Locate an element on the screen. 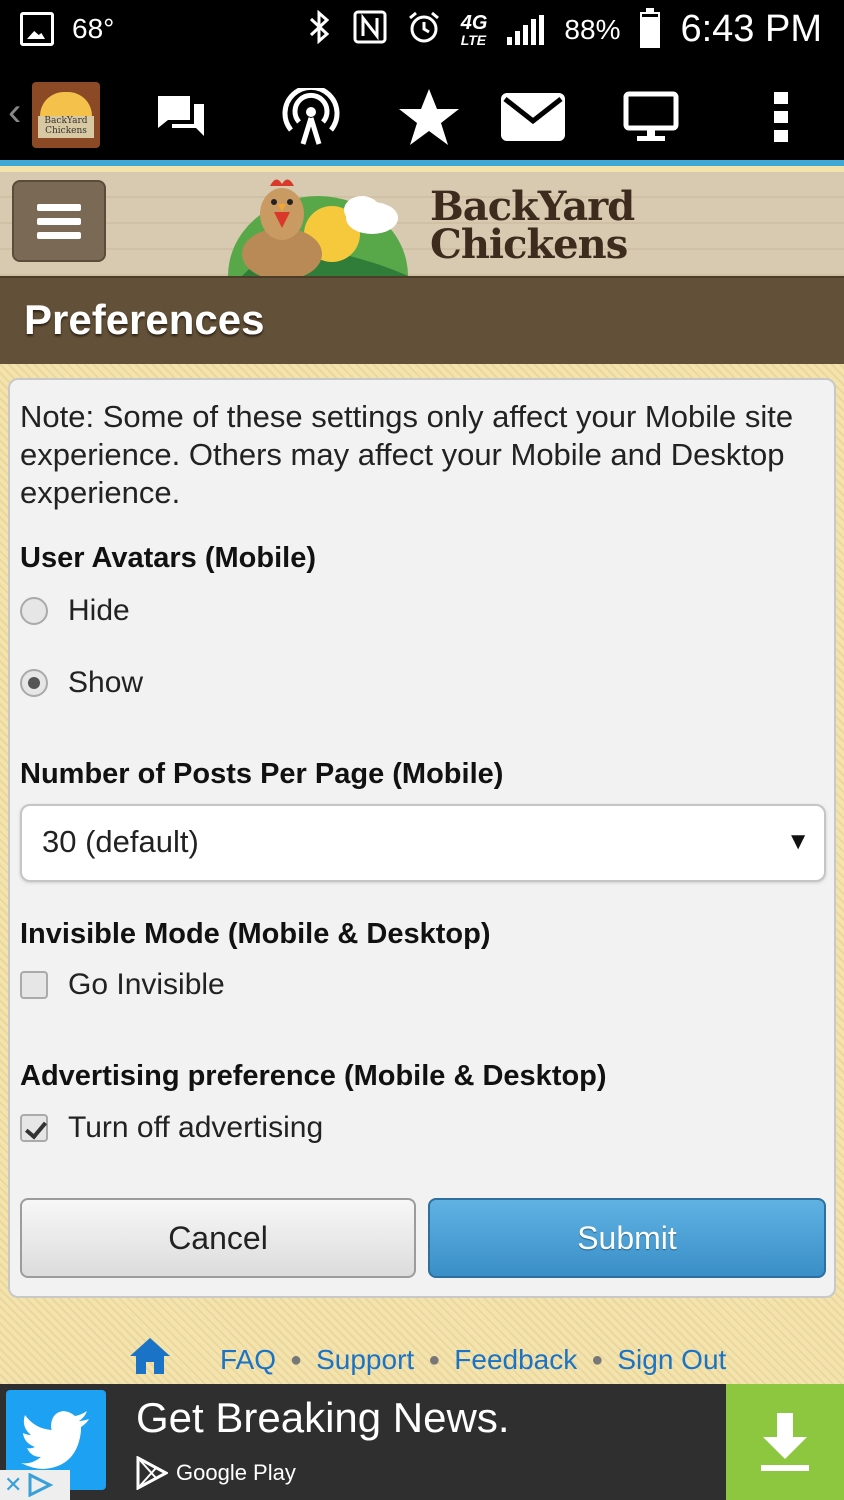 The width and height of the screenshot is (844, 1500). avatars-hide-option: Hide is located at coordinates (75, 611).